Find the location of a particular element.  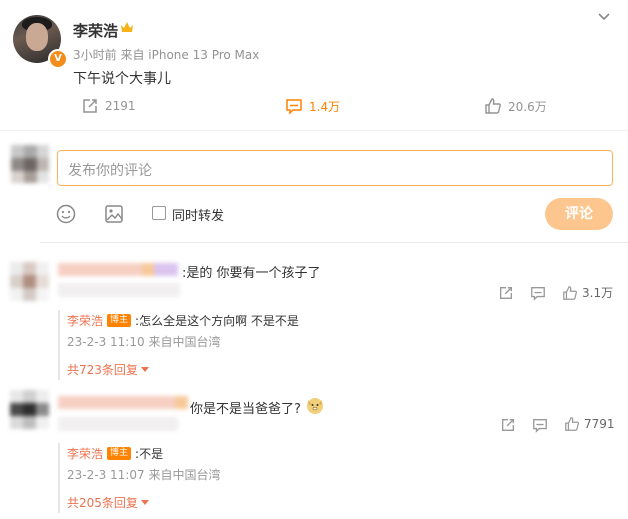

my-avatar is located at coordinates (30, 164).